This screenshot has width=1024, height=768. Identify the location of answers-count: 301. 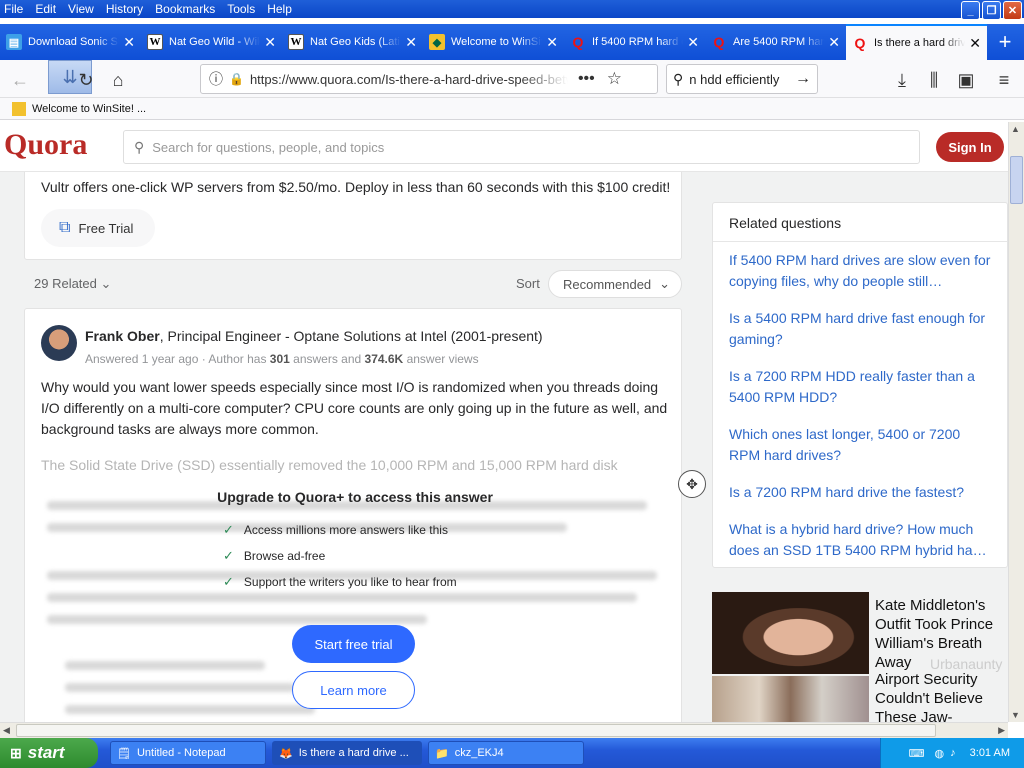
(279, 359).